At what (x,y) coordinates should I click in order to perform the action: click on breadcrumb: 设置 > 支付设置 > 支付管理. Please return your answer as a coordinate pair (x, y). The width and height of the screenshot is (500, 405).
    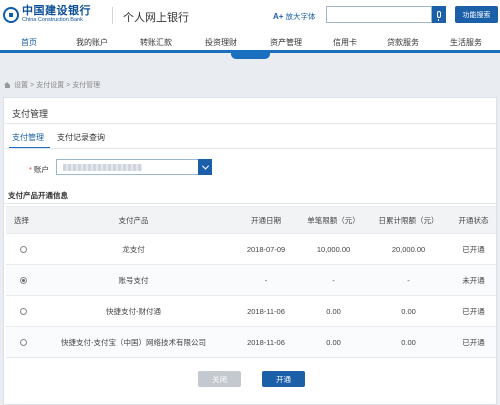
    Looking at the image, I should click on (52, 85).